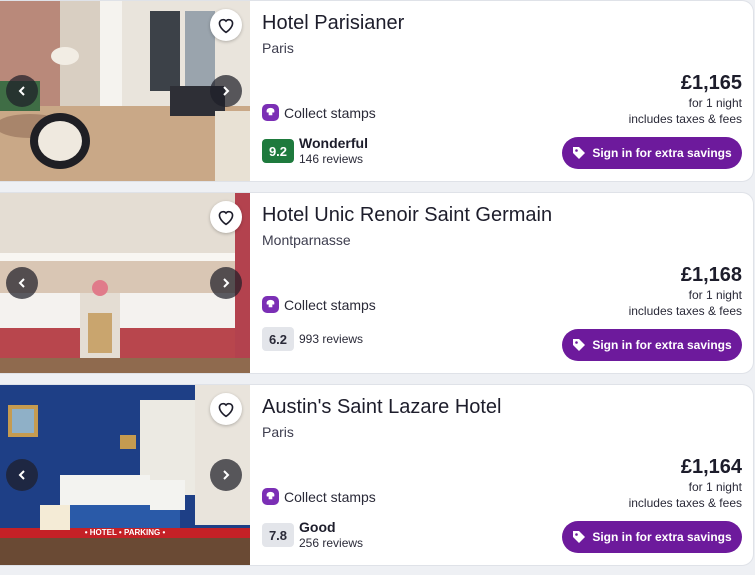 This screenshot has height=575, width=755. What do you see at coordinates (407, 215) in the screenshot?
I see `hotel-name: Hotel Unic Renoir Saint Germain` at bounding box center [407, 215].